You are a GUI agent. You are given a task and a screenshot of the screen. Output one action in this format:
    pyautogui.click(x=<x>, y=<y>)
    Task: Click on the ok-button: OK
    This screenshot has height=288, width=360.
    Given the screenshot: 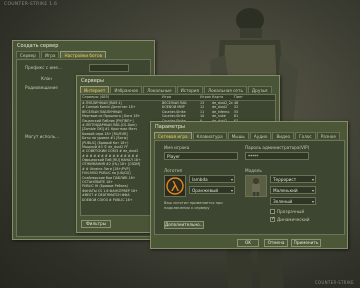 What is the action you would take?
    pyautogui.click(x=248, y=243)
    